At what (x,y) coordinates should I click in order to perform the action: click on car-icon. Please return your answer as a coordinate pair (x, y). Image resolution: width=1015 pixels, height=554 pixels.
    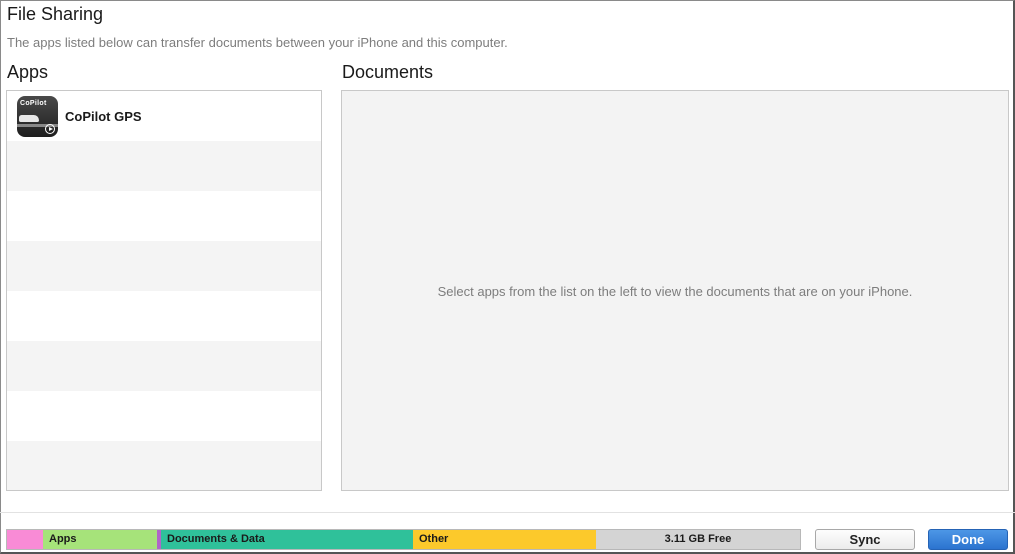
    Looking at the image, I should click on (29, 118).